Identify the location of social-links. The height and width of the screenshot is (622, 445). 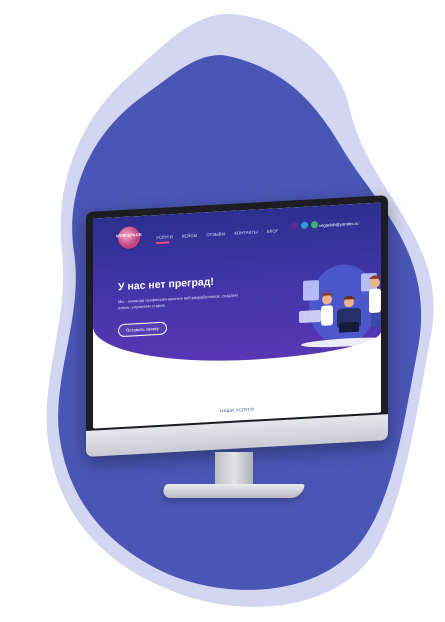
(304, 225).